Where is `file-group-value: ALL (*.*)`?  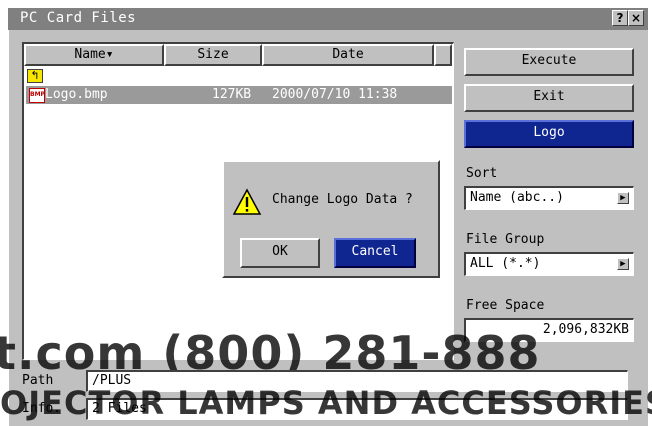 file-group-value: ALL (*.*) is located at coordinates (505, 263).